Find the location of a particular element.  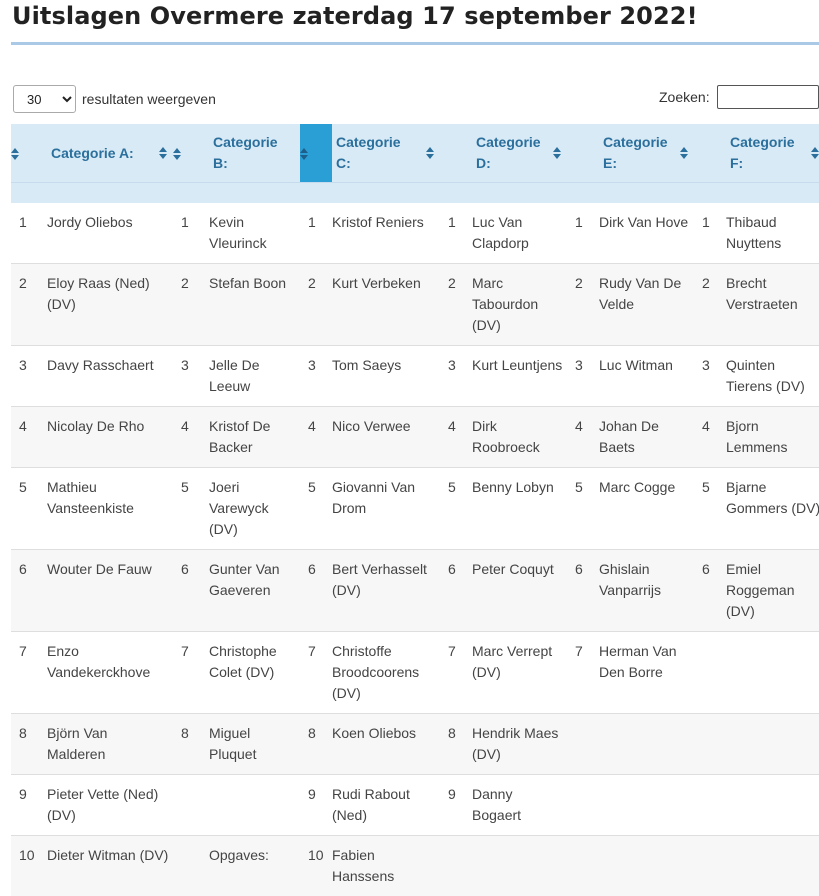

sort-header-rank-f is located at coordinates (710, 153).